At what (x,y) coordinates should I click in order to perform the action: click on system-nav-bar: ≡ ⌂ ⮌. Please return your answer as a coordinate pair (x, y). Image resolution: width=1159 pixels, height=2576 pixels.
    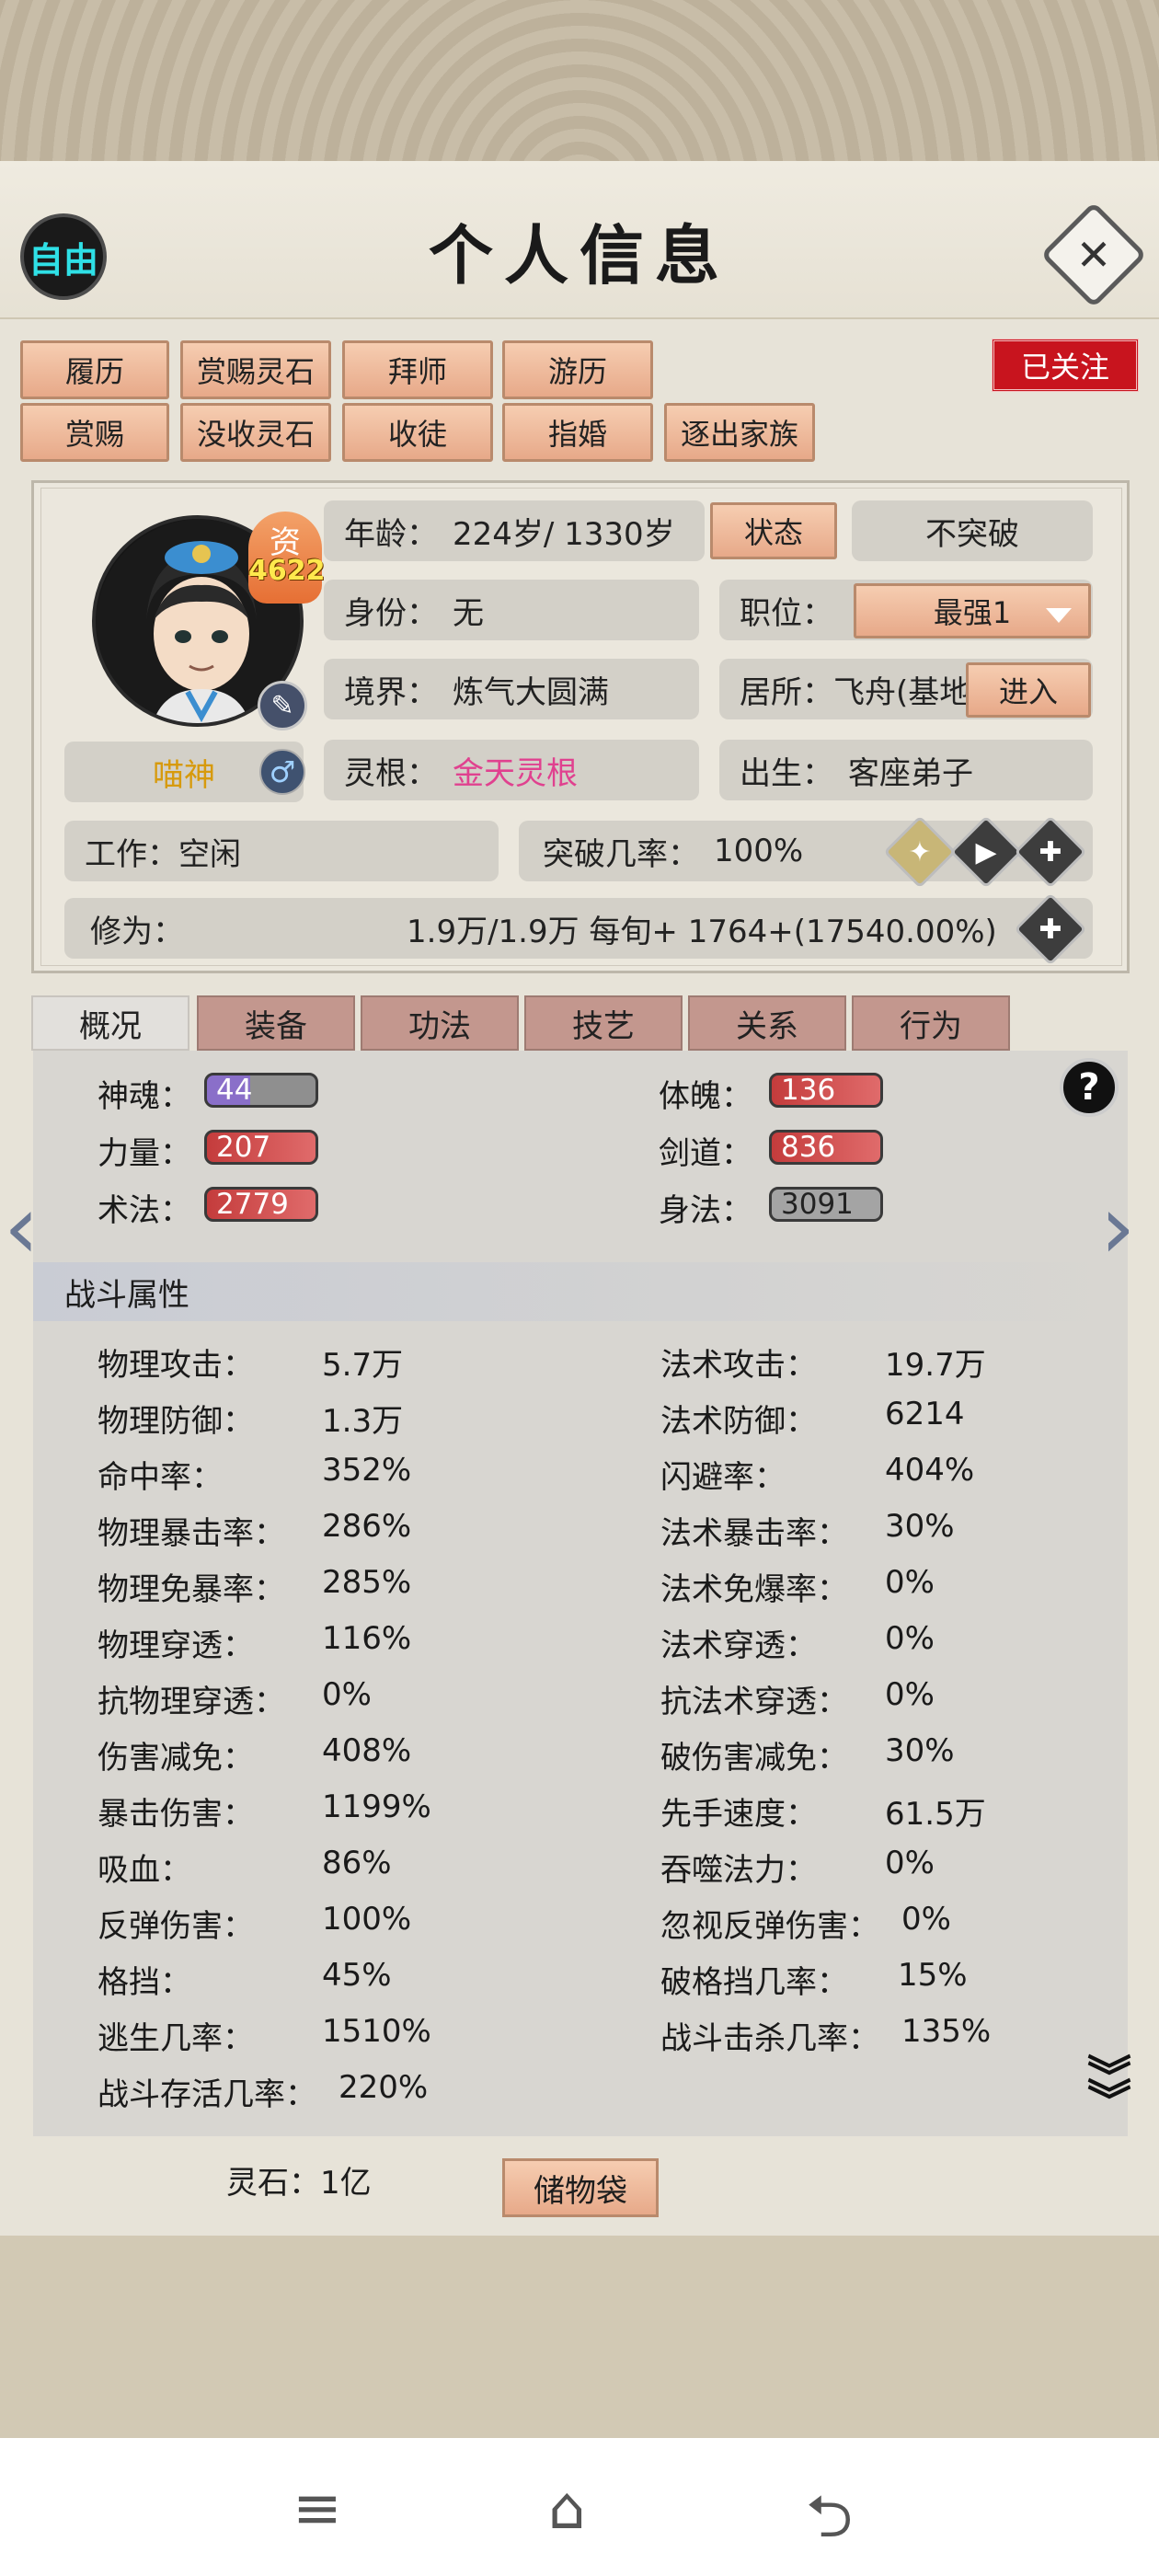
    Looking at the image, I should click on (579, 2507).